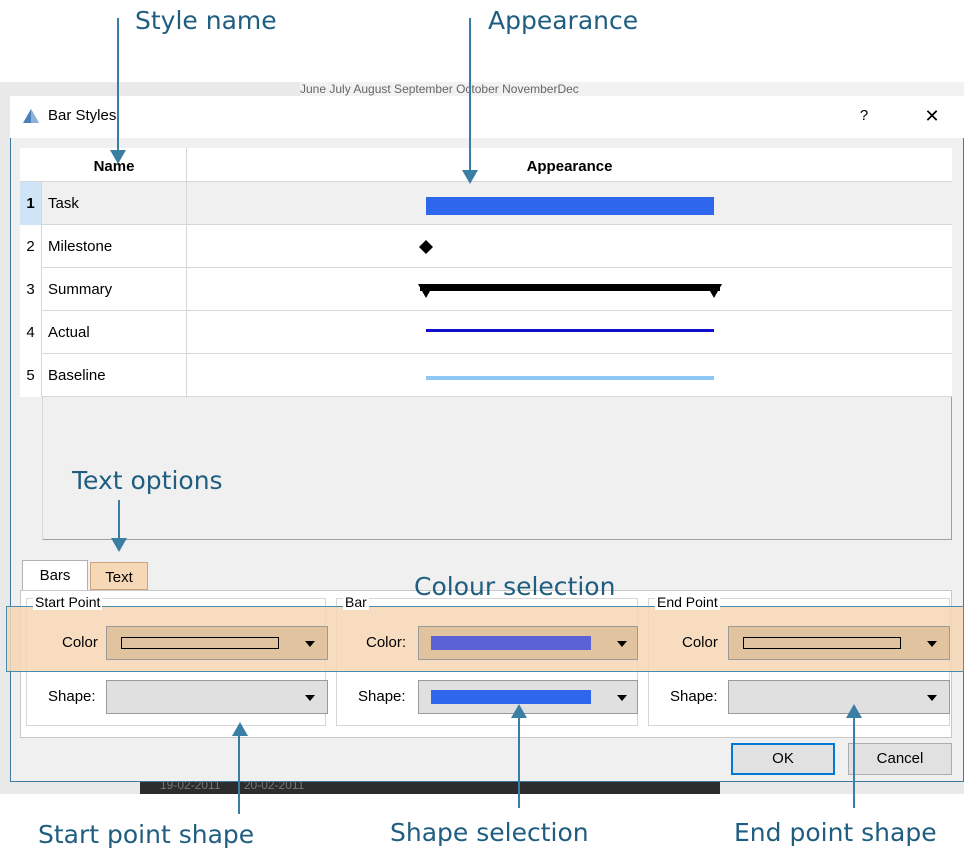 The height and width of the screenshot is (853, 964). I want to click on start-color-label: Color, so click(80, 642).